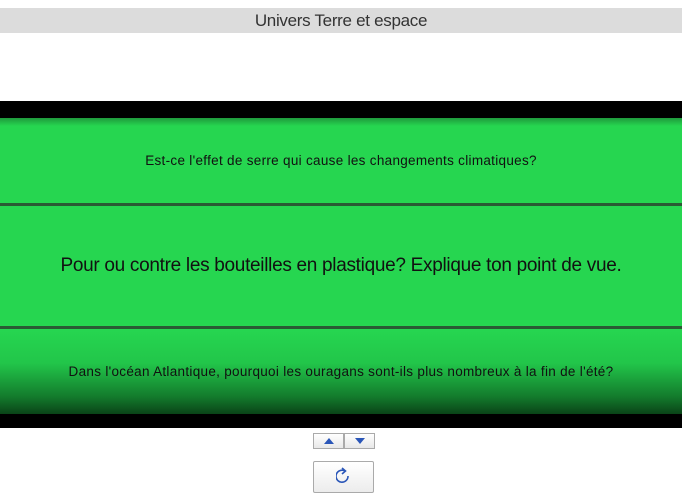  I want to click on scroll-up-button, so click(328, 441).